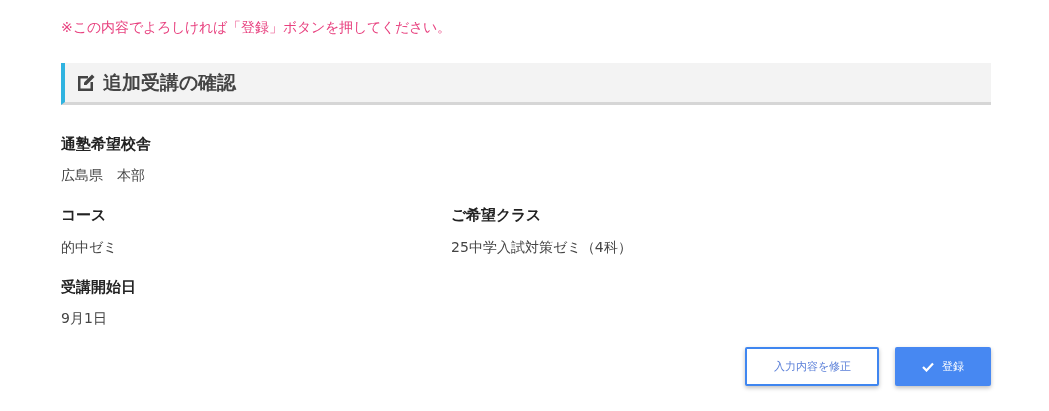 Image resolution: width=1049 pixels, height=411 pixels. Describe the element at coordinates (89, 247) in the screenshot. I see `field-value: 的中ゼミ` at that location.